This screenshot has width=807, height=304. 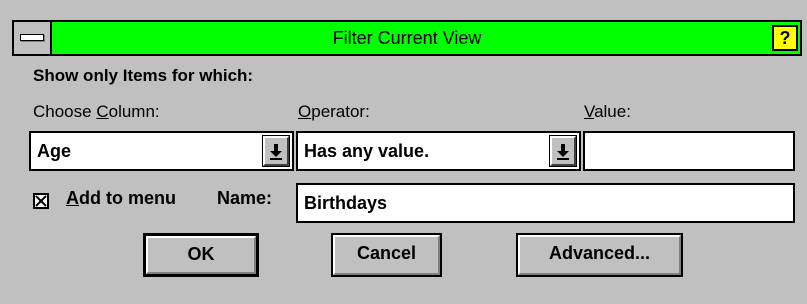 I want to click on value-label-suffix: alue:, so click(x=612, y=111).